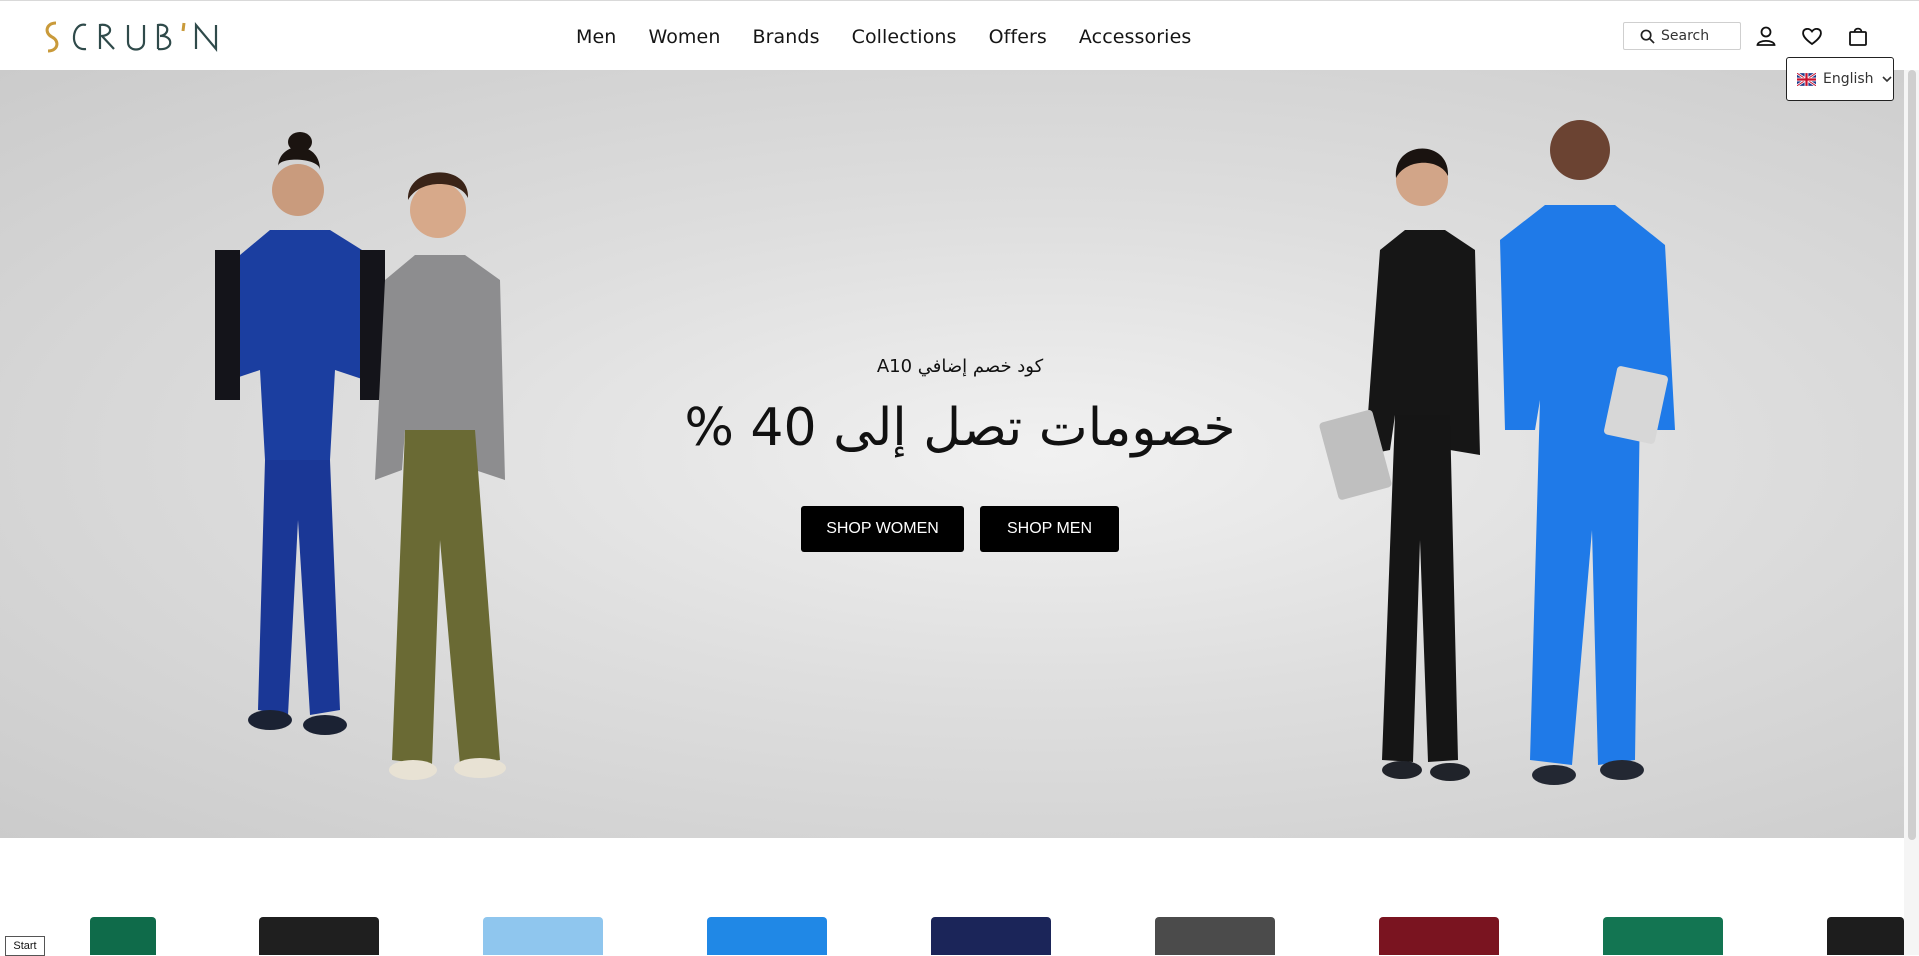 The height and width of the screenshot is (956, 1919). What do you see at coordinates (1049, 529) in the screenshot?
I see `shop-men-button: SHOP MEN` at bounding box center [1049, 529].